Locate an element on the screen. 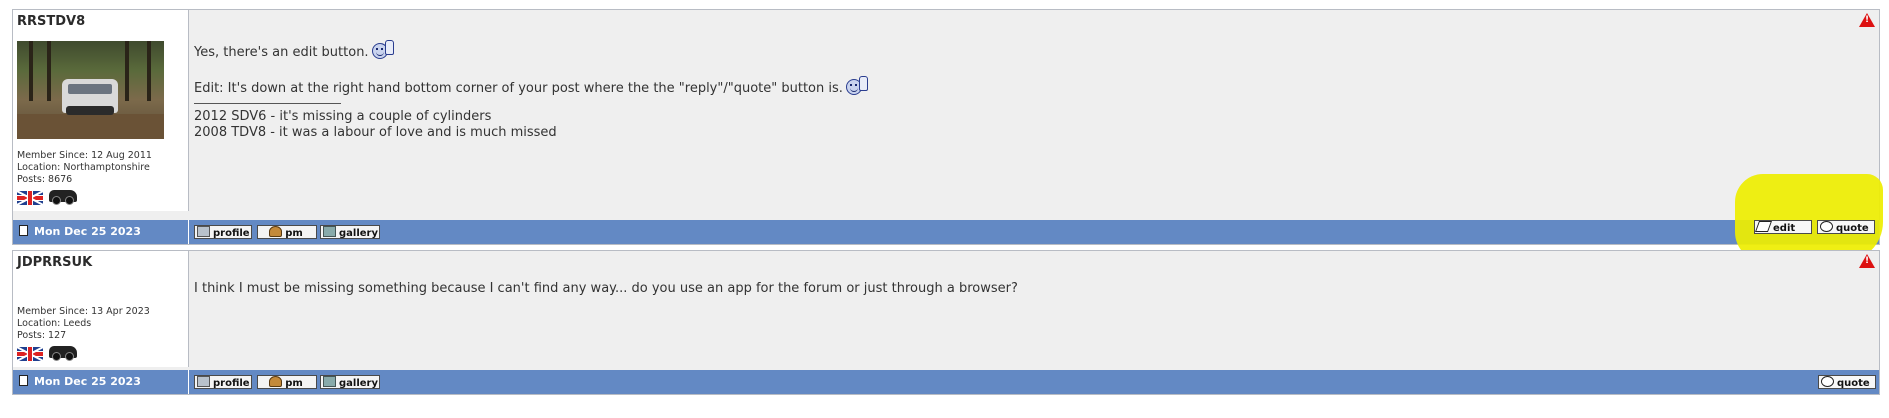  author-member-since: Member Since: 13 Apr 2023 is located at coordinates (83, 311).